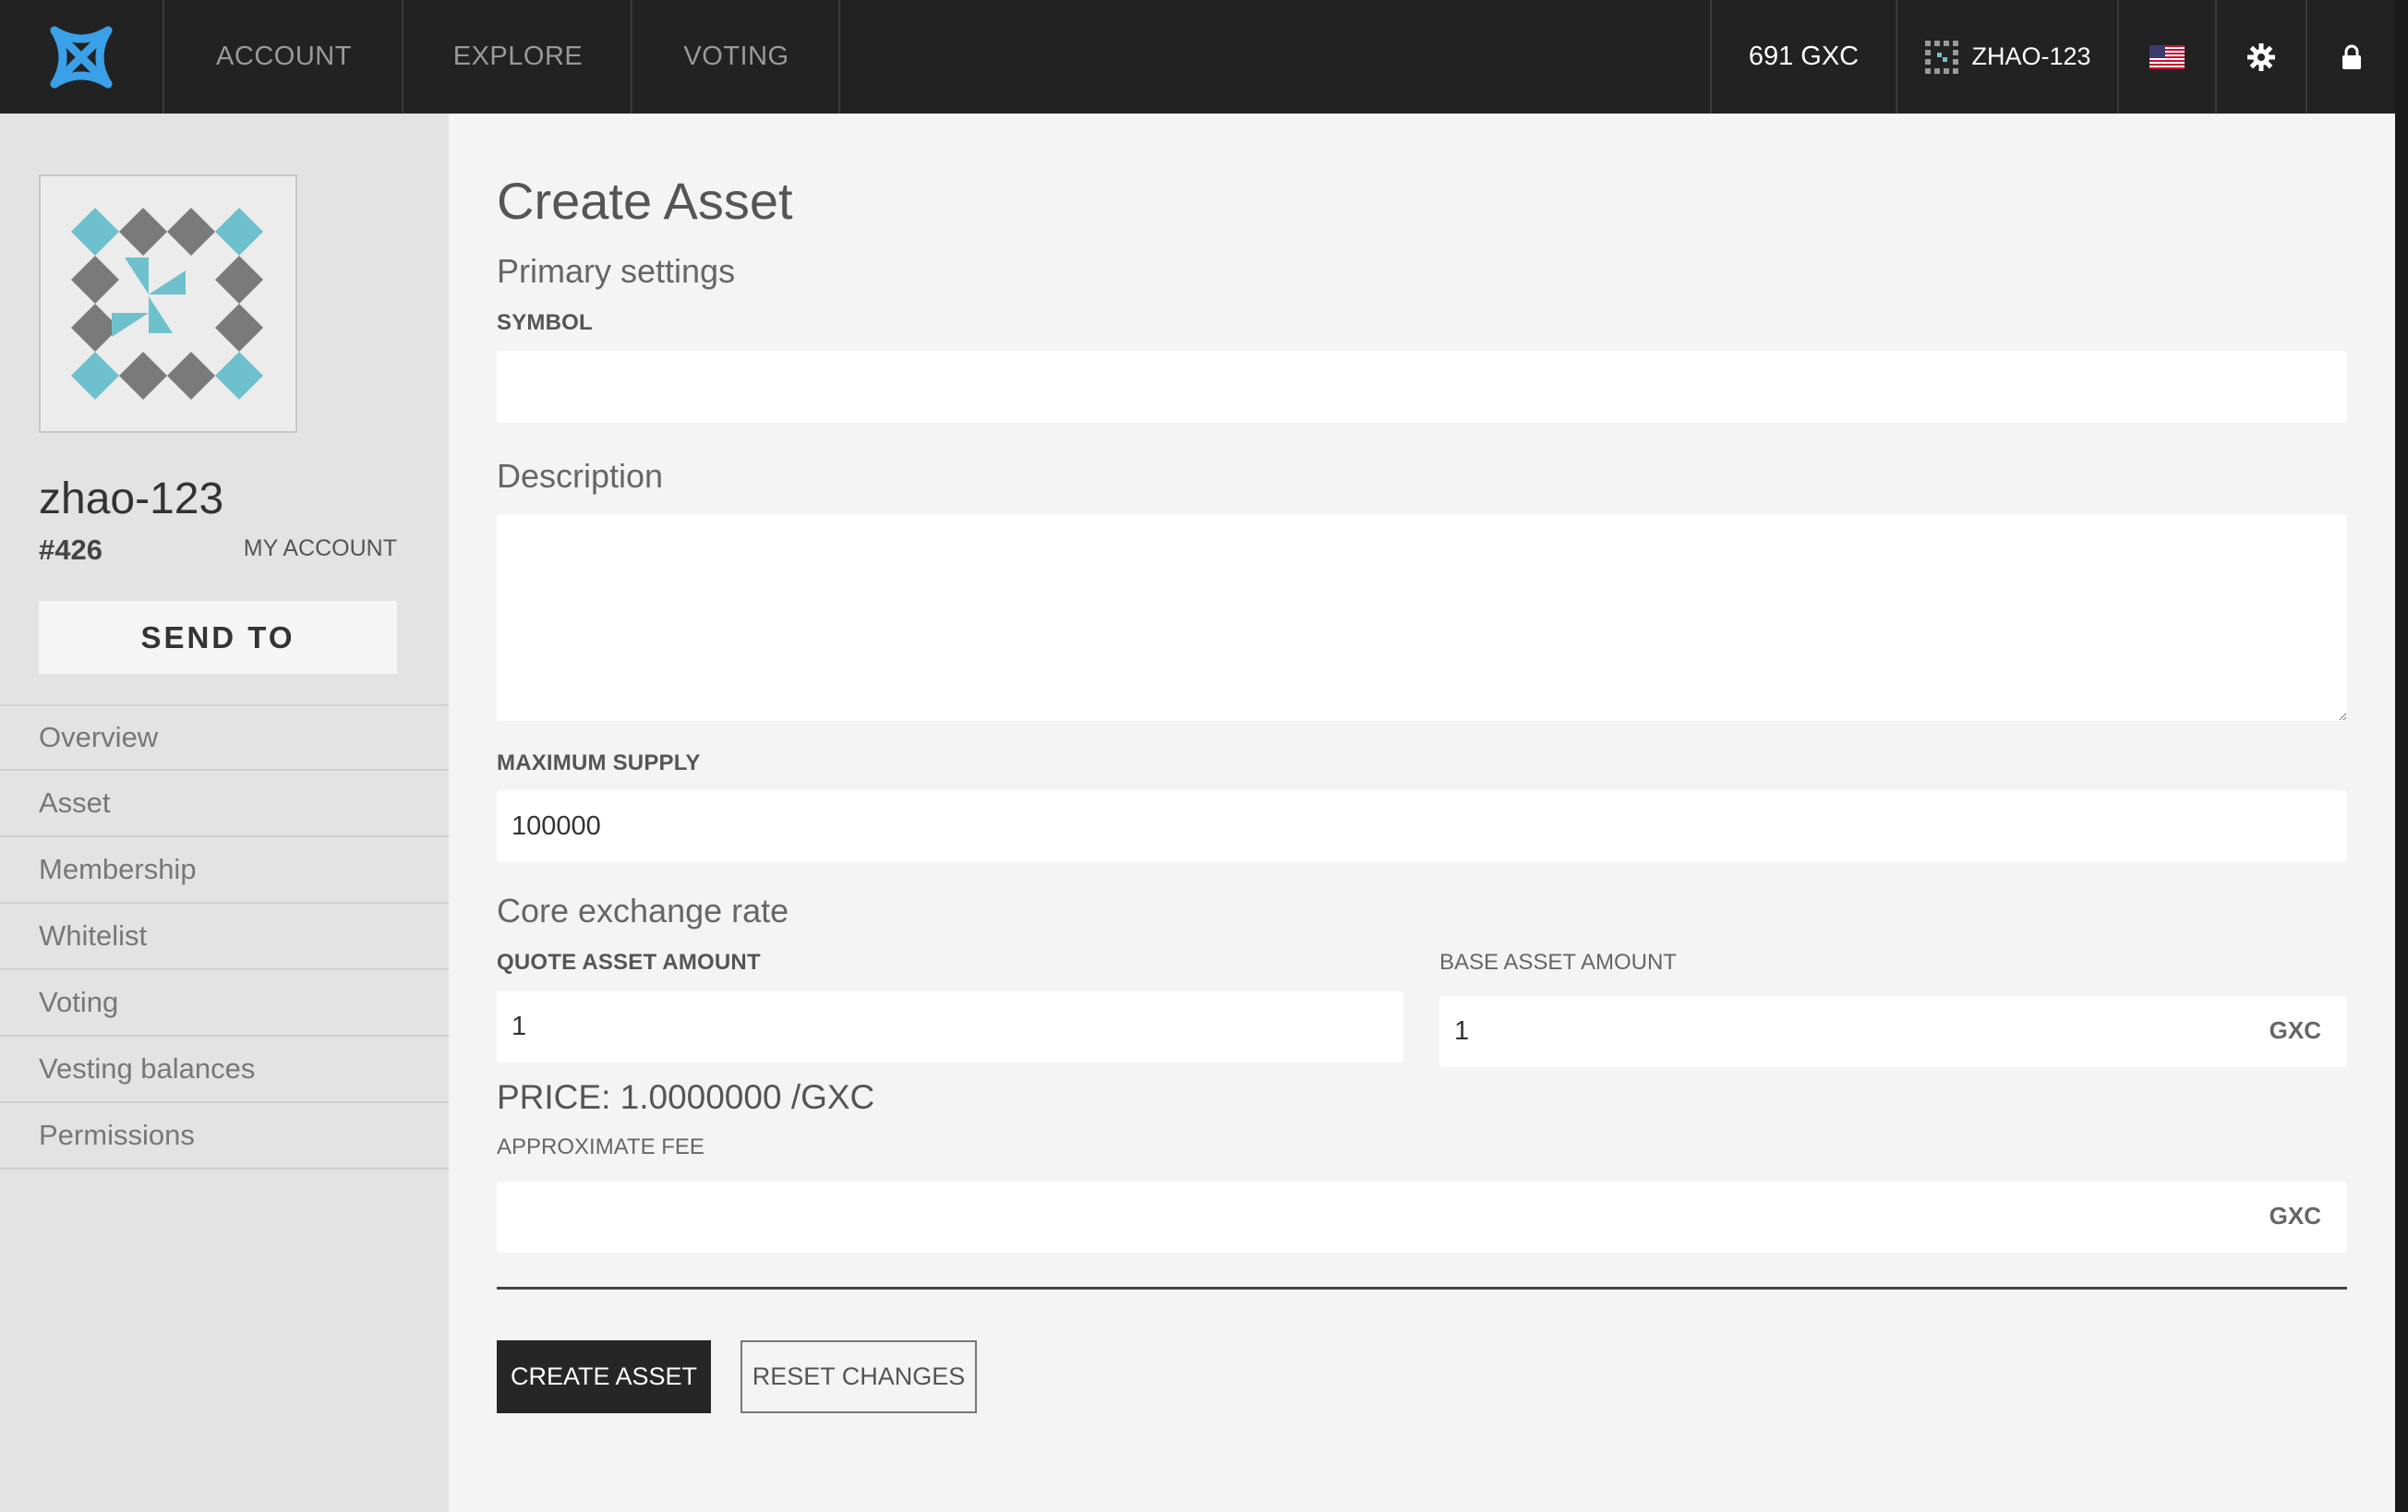  What do you see at coordinates (604, 1376) in the screenshot?
I see `create-asset-button: CREATE ASSET` at bounding box center [604, 1376].